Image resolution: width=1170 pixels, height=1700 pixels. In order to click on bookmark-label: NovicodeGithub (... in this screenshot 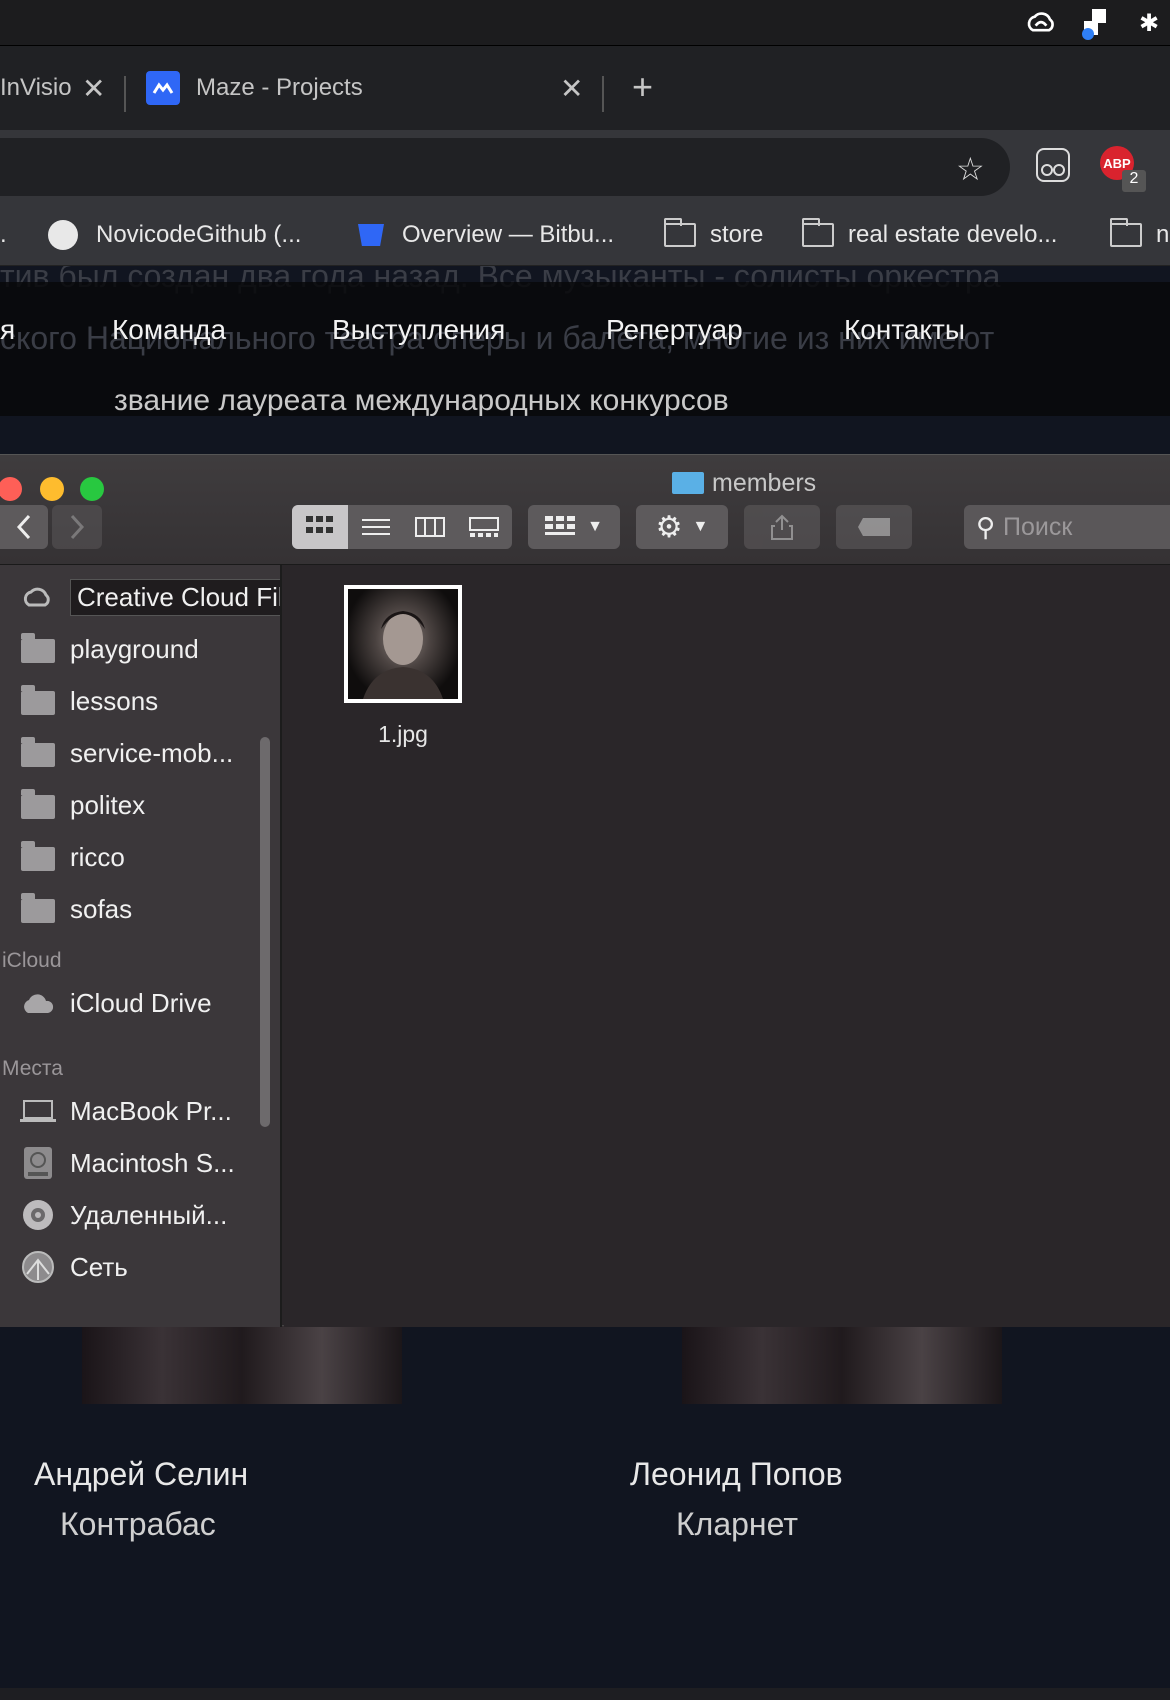, I will do `click(199, 234)`.